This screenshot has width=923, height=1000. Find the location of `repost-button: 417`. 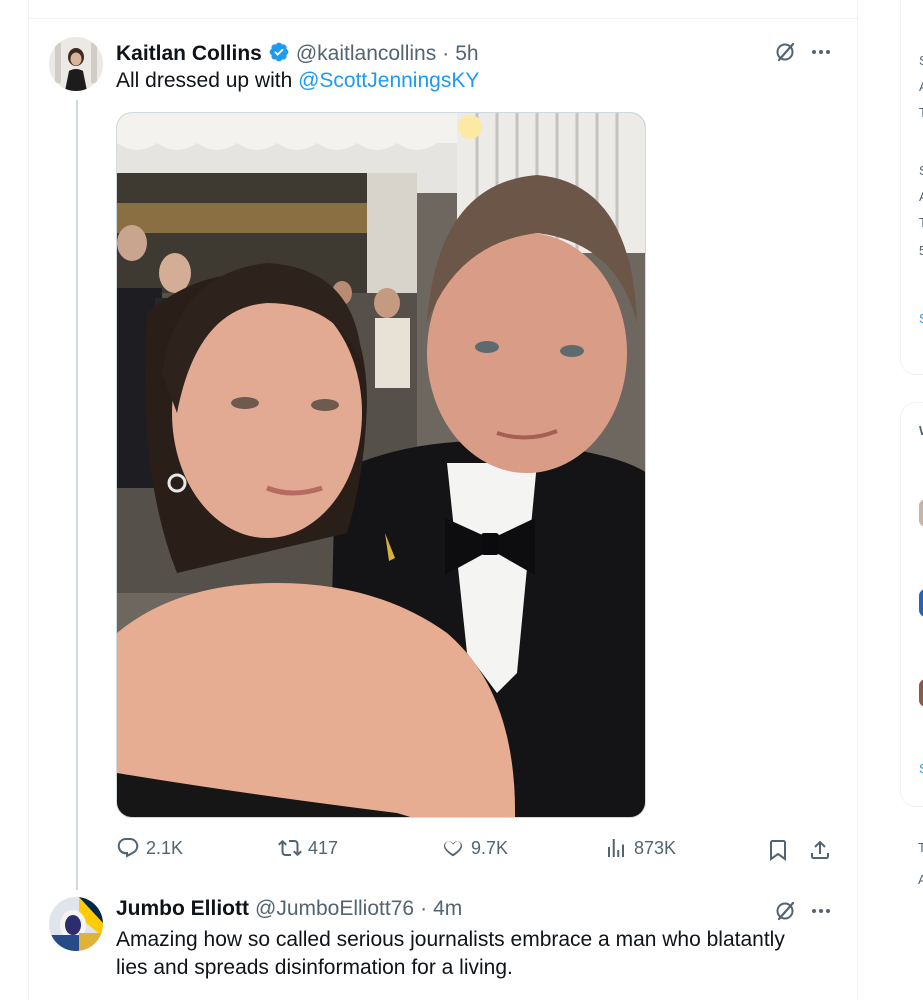

repost-button: 417 is located at coordinates (308, 848).